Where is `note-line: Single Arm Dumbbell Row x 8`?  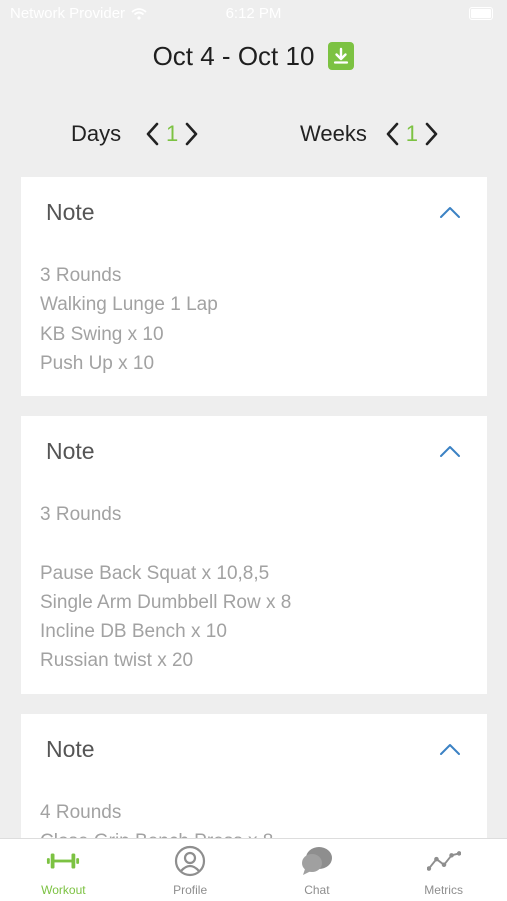 note-line: Single Arm Dumbbell Row x 8 is located at coordinates (166, 602).